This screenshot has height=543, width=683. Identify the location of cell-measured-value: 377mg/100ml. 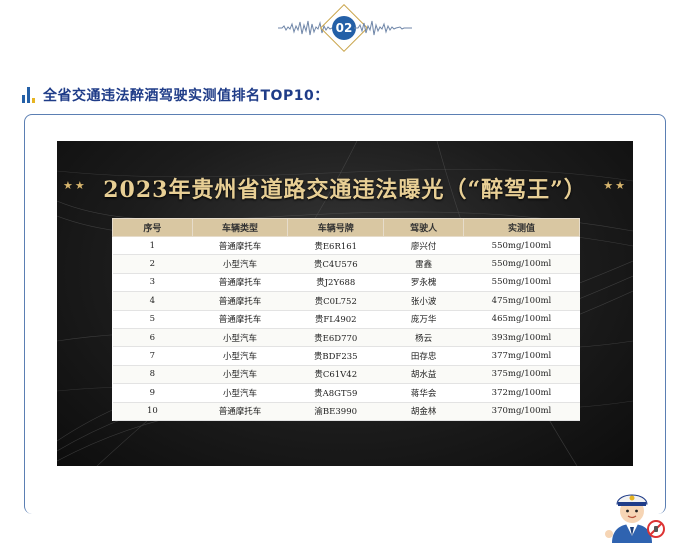
(521, 356).